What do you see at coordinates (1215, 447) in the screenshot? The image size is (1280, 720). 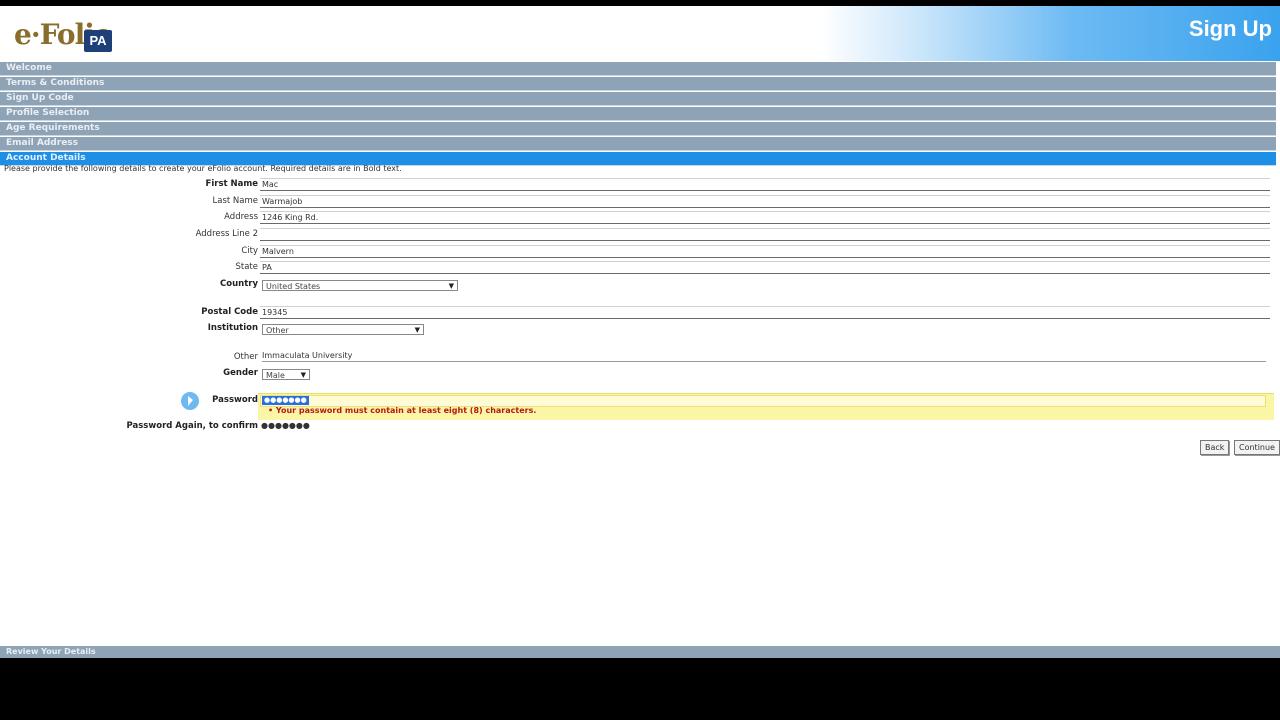 I see `back-button: Back` at bounding box center [1215, 447].